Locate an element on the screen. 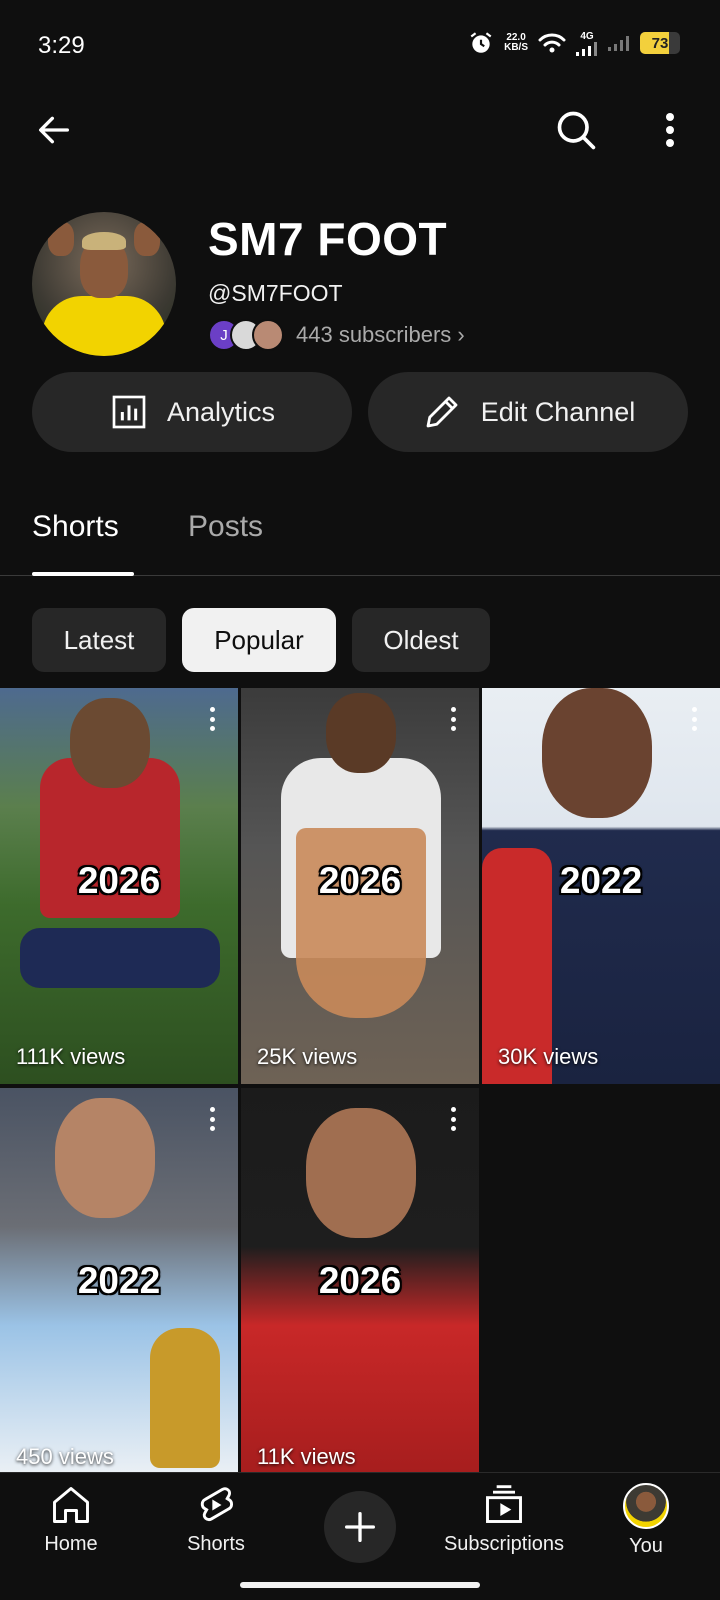  short-views: 111K views is located at coordinates (71, 1056).